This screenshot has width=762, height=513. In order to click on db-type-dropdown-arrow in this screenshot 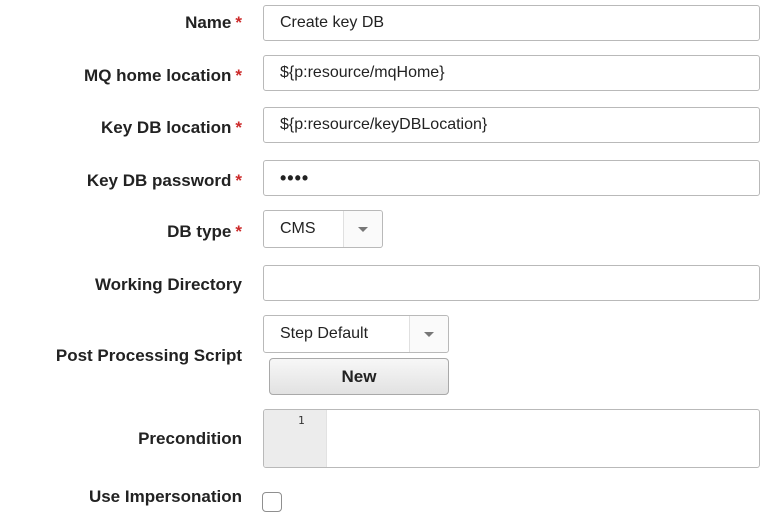, I will do `click(362, 229)`.